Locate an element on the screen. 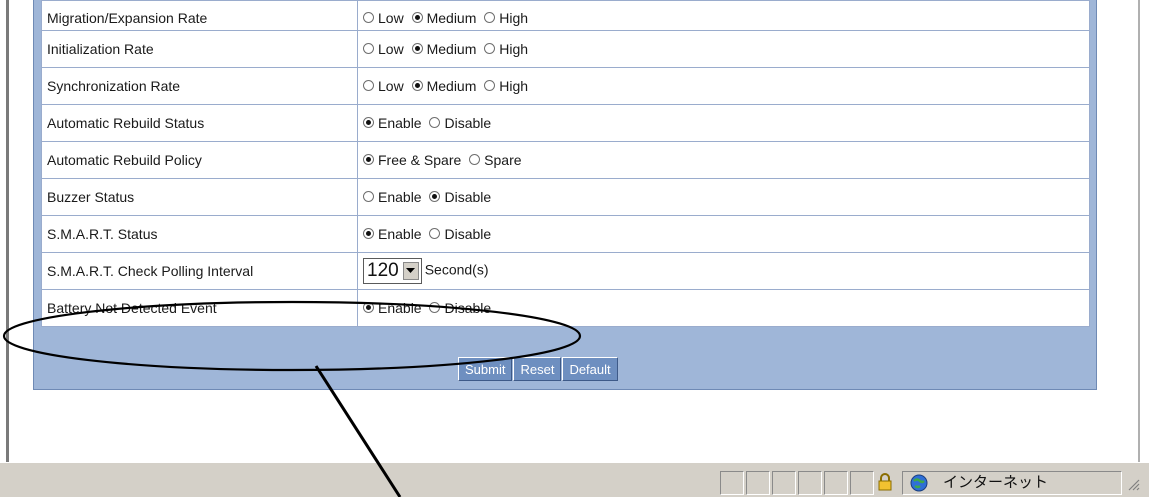  setting-label: Initialization Rate is located at coordinates (199, 49).